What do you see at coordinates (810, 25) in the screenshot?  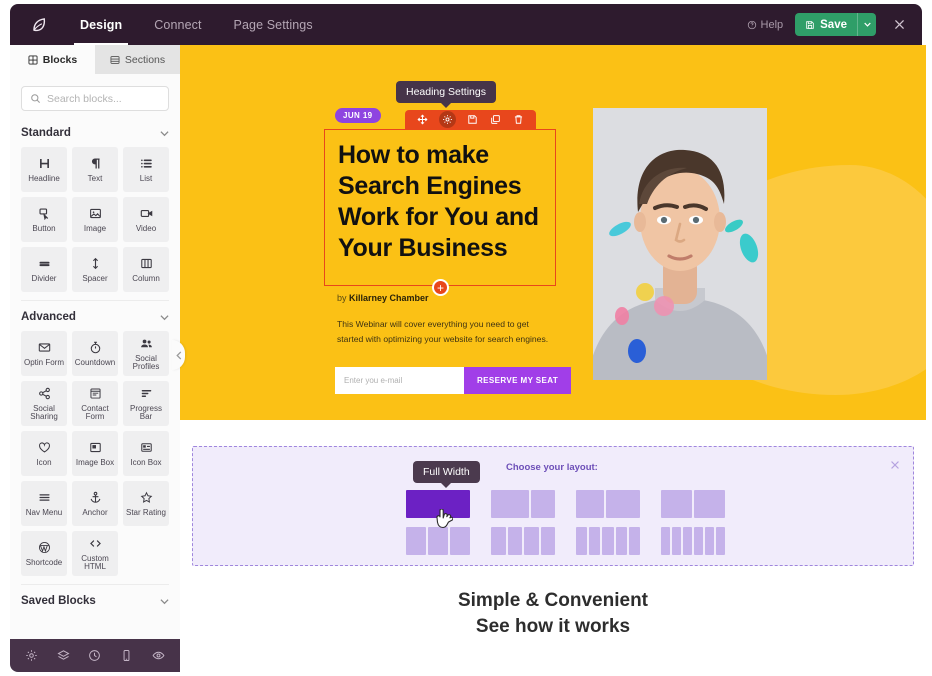 I see `floppy-disk-icon` at bounding box center [810, 25].